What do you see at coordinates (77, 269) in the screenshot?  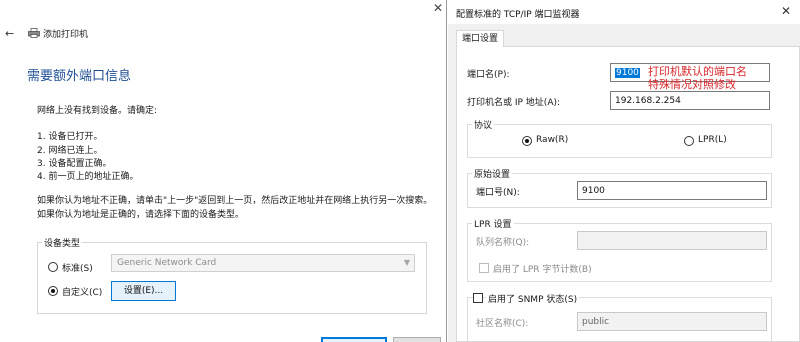 I see `standard-label: 标准(S)` at bounding box center [77, 269].